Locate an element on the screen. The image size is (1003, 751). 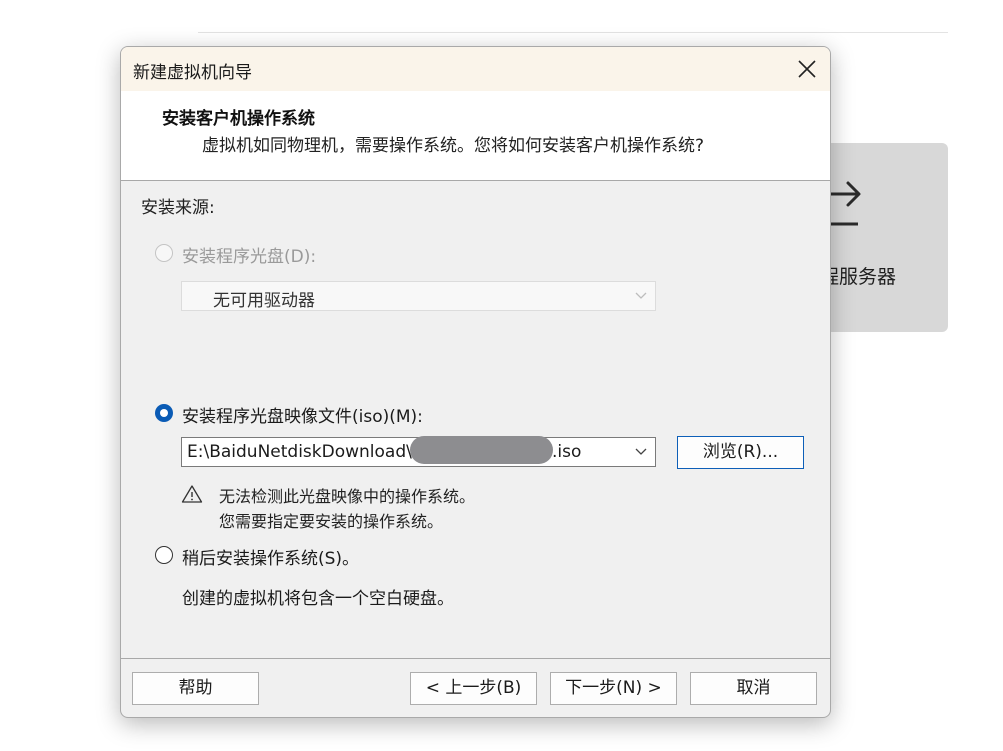
background-card-label: 程服务器 is located at coordinates (858, 277).